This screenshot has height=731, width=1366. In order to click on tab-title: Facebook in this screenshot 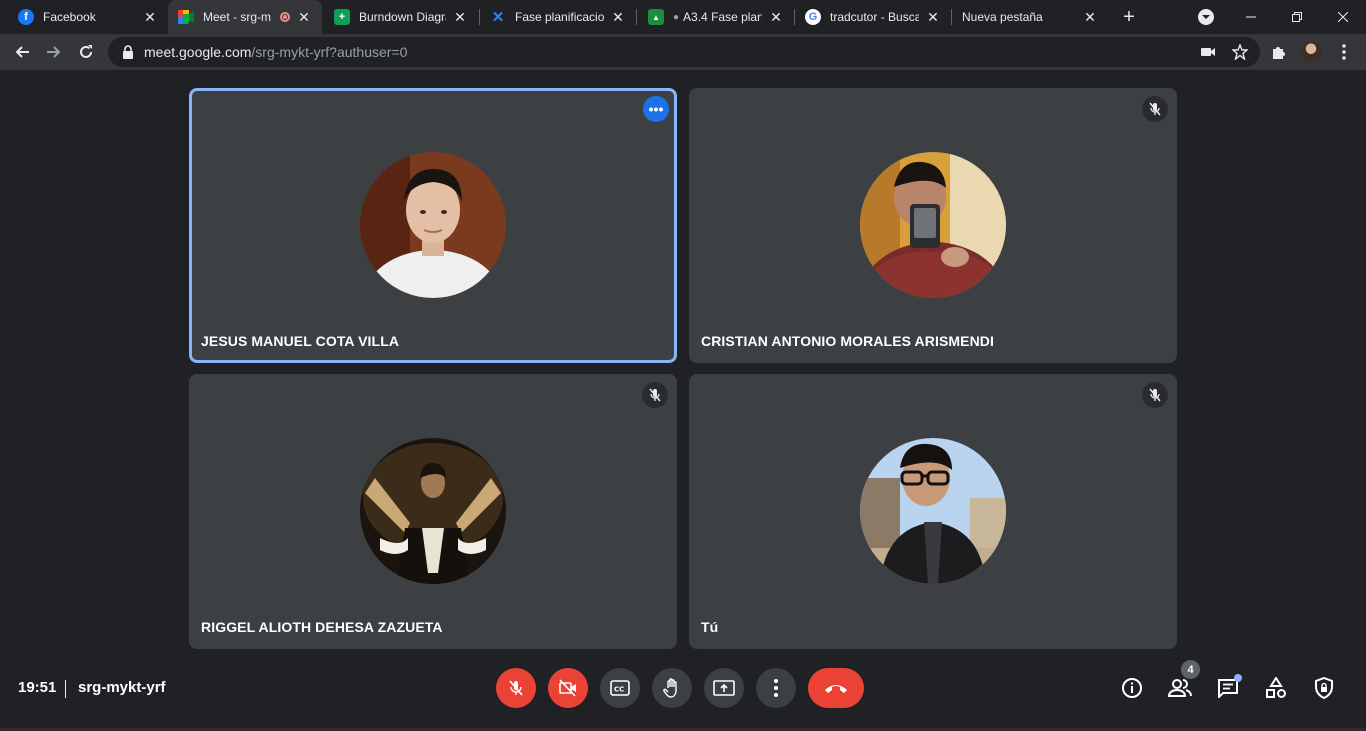, I will do `click(69, 17)`.